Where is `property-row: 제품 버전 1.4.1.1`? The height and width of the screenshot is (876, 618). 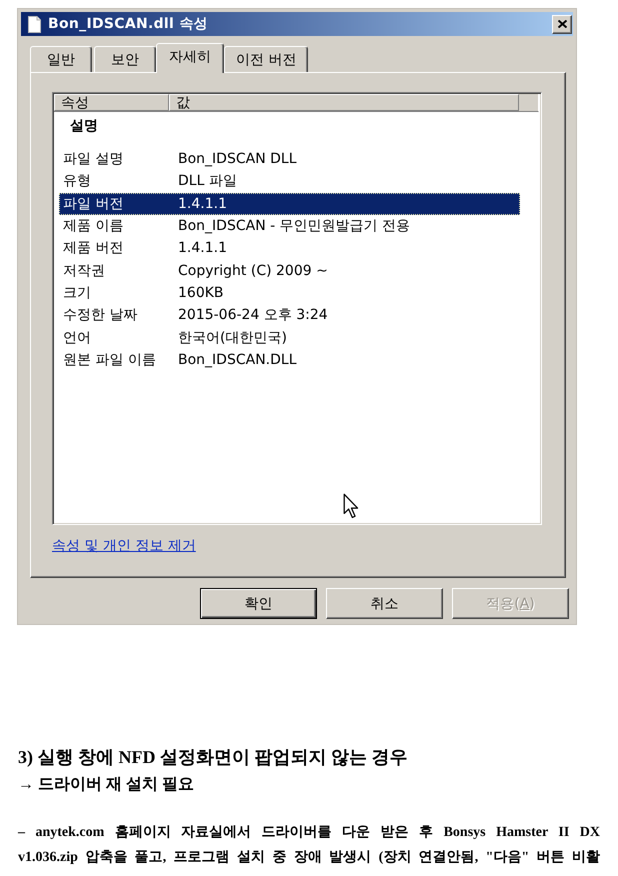 property-row: 제품 버전 1.4.1.1 is located at coordinates (289, 248).